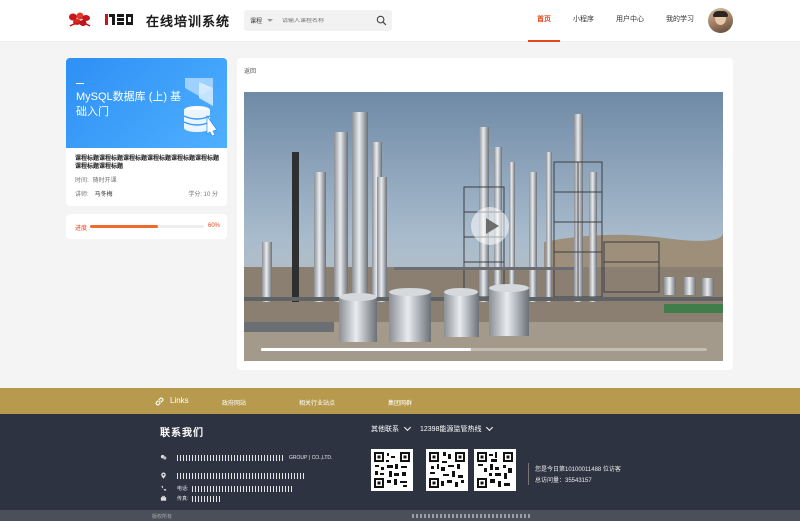  What do you see at coordinates (188, 21) in the screenshot?
I see `site-title: 在线培训系统` at bounding box center [188, 21].